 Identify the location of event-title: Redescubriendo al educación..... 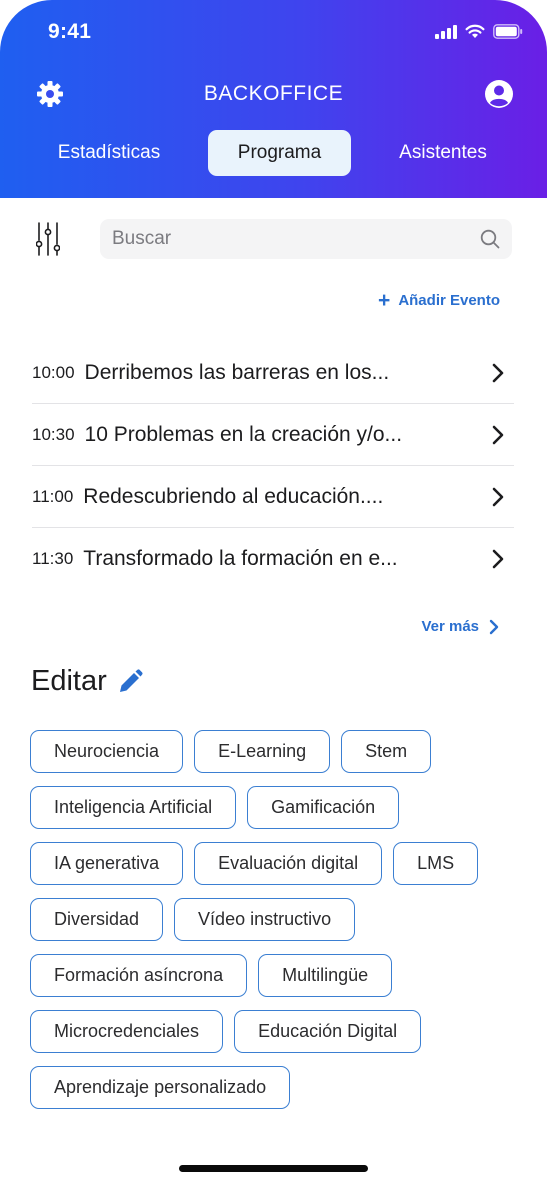
(233, 496).